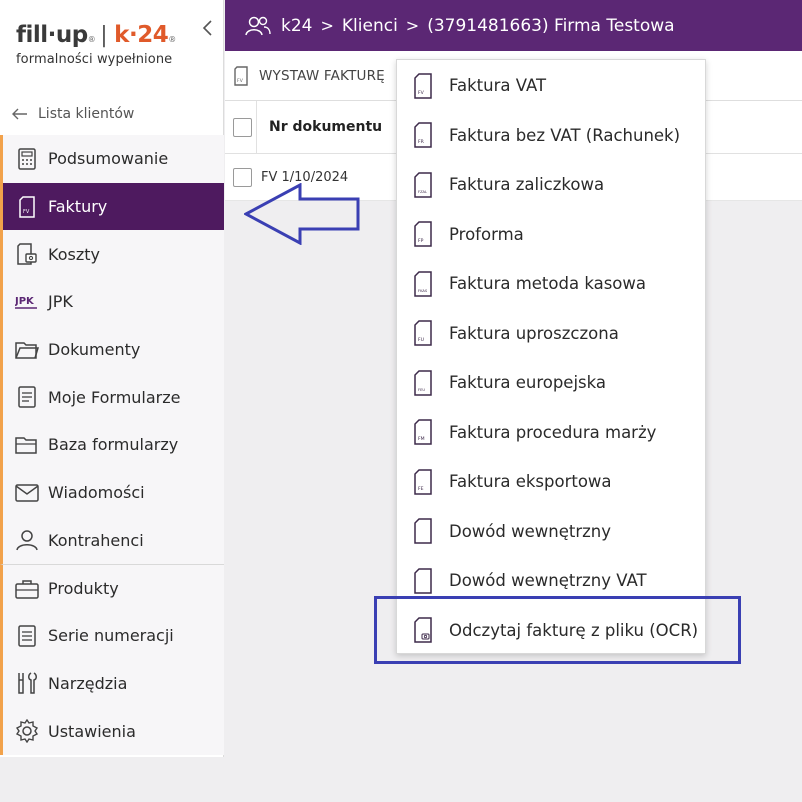  What do you see at coordinates (27, 397) in the screenshot?
I see `form-icon` at bounding box center [27, 397].